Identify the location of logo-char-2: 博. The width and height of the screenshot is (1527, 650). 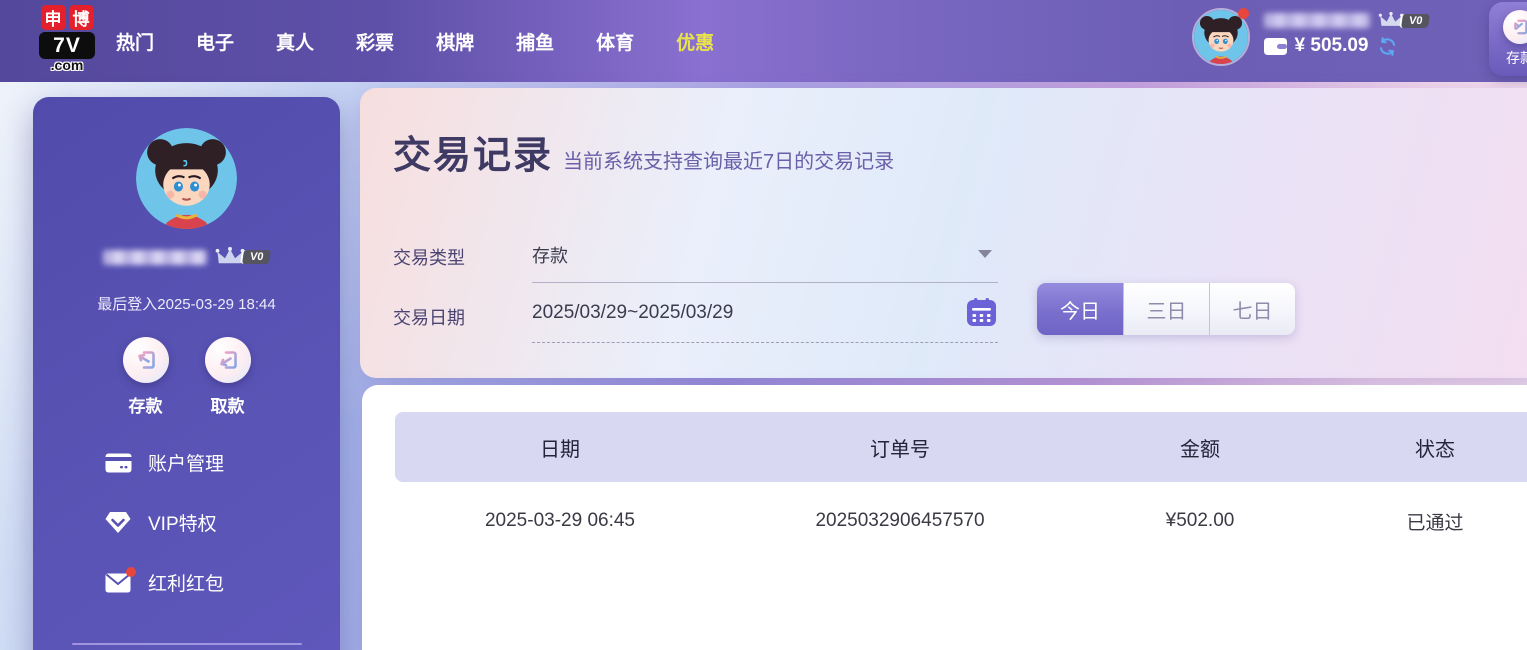
(81, 17).